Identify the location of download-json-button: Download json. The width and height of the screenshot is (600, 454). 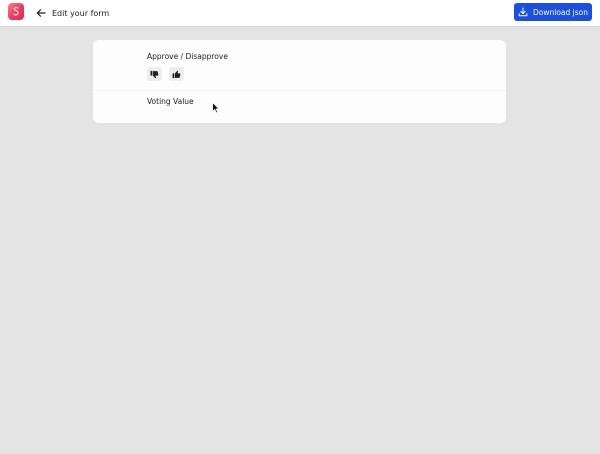
(553, 12).